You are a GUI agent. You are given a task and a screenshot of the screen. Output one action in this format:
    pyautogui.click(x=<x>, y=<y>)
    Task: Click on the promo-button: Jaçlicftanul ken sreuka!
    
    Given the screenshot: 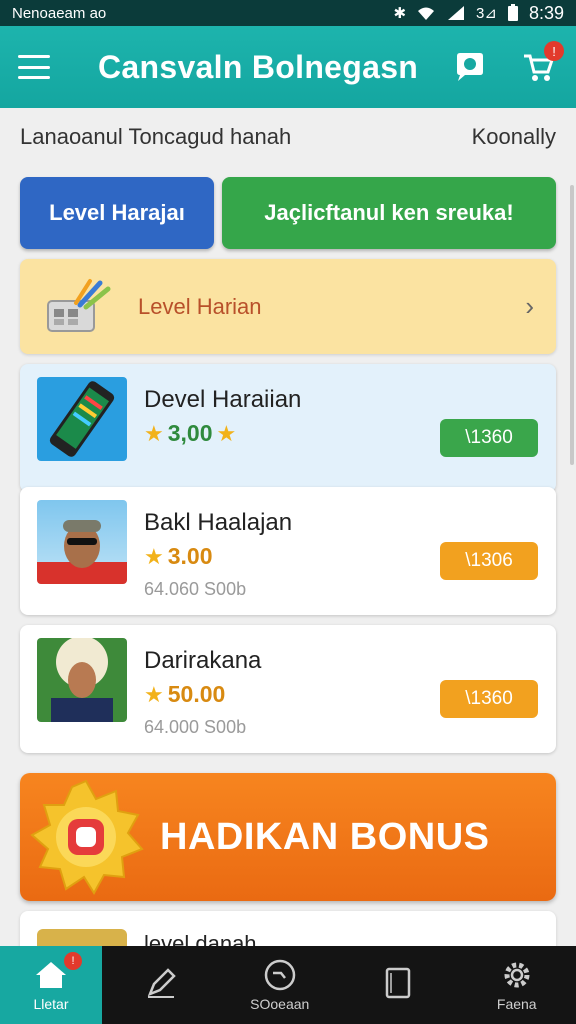 What is the action you would take?
    pyautogui.click(x=389, y=213)
    